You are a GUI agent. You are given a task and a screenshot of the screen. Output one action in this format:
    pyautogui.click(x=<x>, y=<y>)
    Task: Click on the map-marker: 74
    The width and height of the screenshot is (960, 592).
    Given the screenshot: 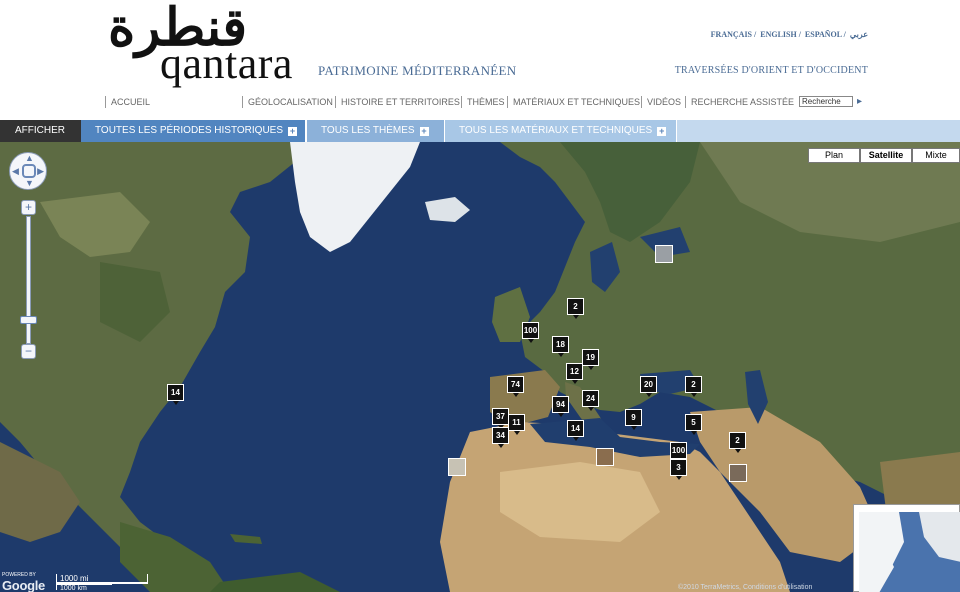 What is the action you would take?
    pyautogui.click(x=515, y=386)
    